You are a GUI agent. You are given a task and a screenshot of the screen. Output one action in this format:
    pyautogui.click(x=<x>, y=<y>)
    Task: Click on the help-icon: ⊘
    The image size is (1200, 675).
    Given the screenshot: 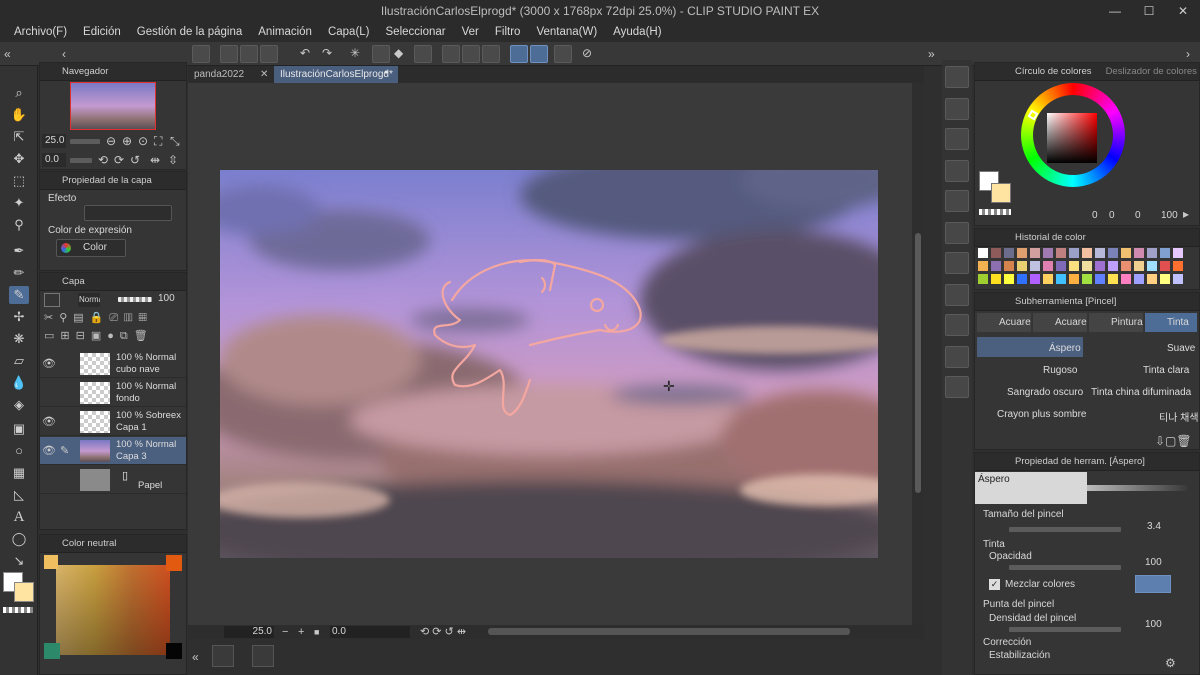 What is the action you would take?
    pyautogui.click(x=587, y=53)
    